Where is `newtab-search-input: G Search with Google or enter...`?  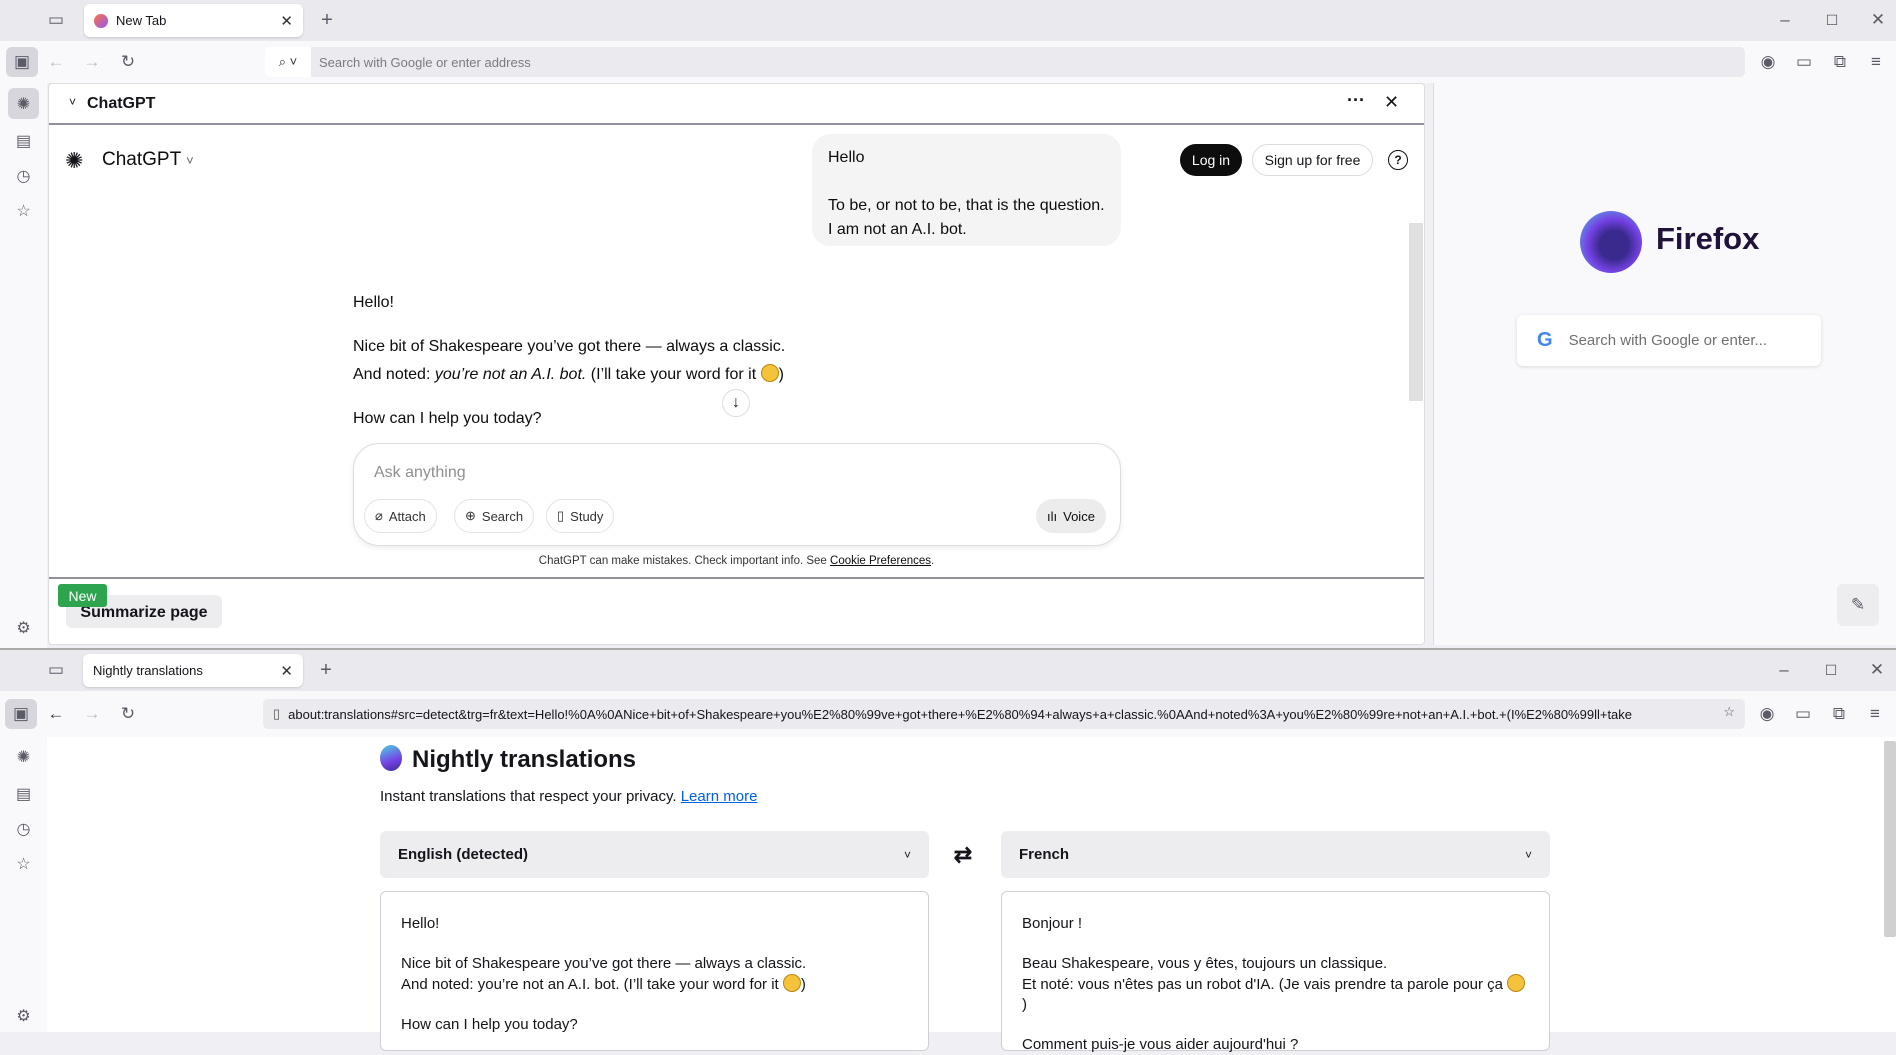 newtab-search-input: G Search with Google or enter... is located at coordinates (1669, 340).